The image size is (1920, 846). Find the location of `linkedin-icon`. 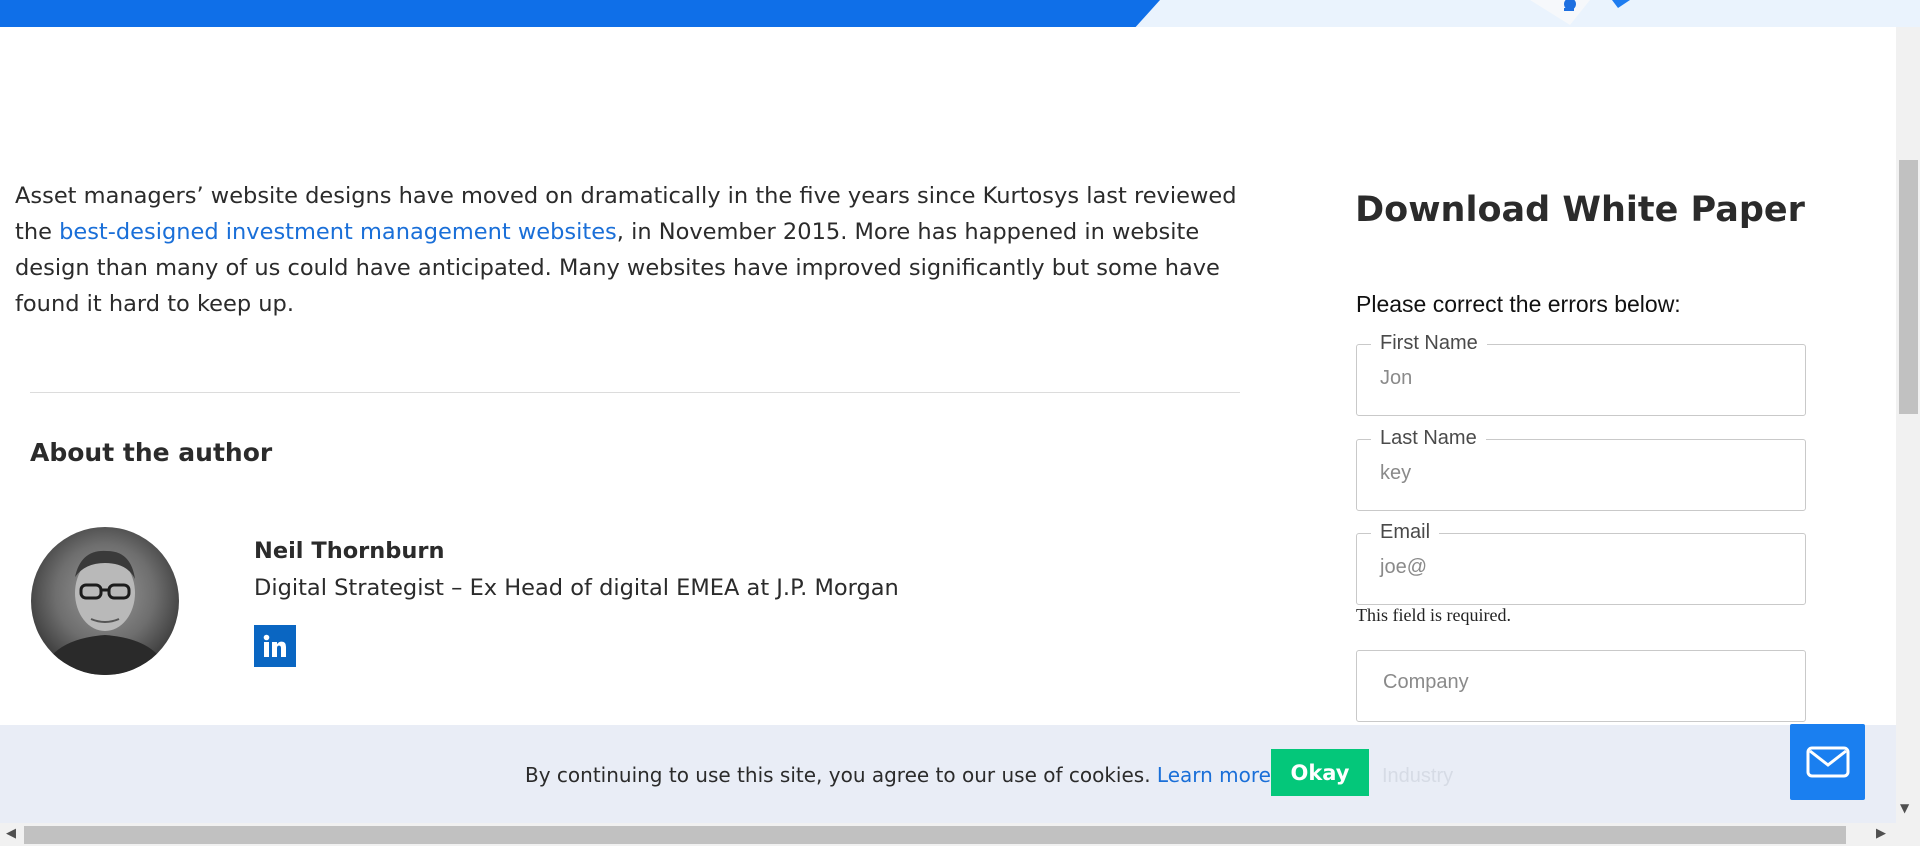

linkedin-icon is located at coordinates (274, 645).